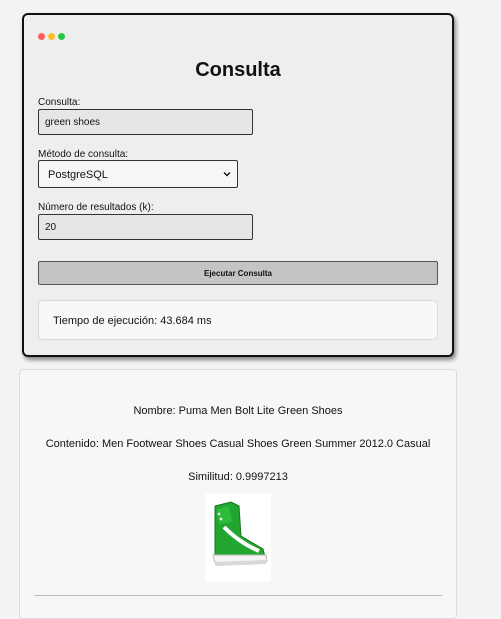 Image resolution: width=501 pixels, height=619 pixels. I want to click on page-title: Consulta, so click(238, 70).